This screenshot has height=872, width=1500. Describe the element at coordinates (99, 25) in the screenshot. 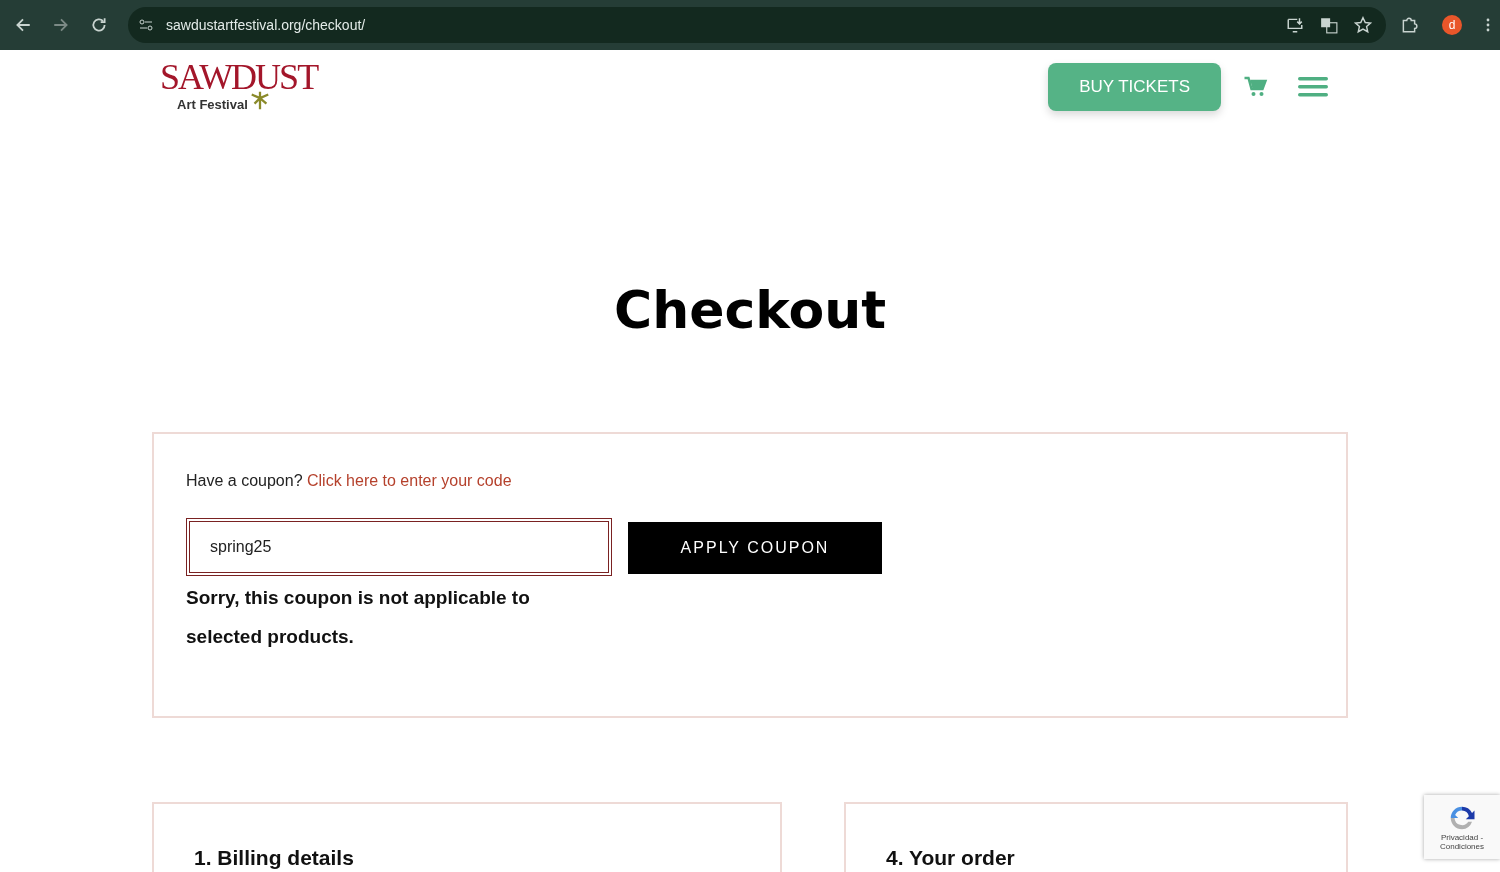

I see `reload-icon` at that location.